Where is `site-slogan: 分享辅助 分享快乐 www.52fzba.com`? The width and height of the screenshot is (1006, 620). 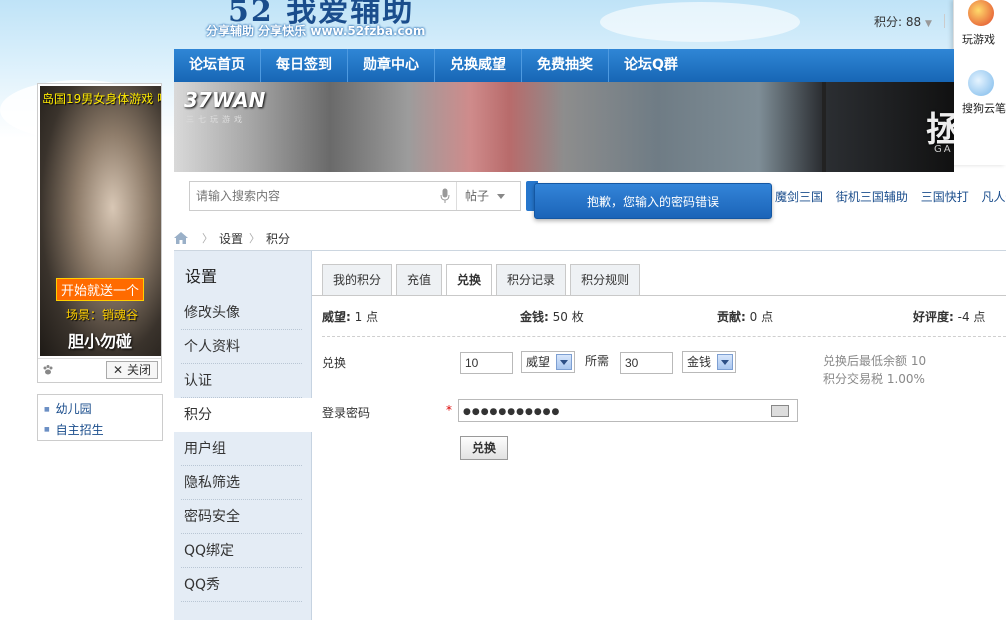 site-slogan: 分享辅助 分享快乐 www.52fzba.com is located at coordinates (316, 31).